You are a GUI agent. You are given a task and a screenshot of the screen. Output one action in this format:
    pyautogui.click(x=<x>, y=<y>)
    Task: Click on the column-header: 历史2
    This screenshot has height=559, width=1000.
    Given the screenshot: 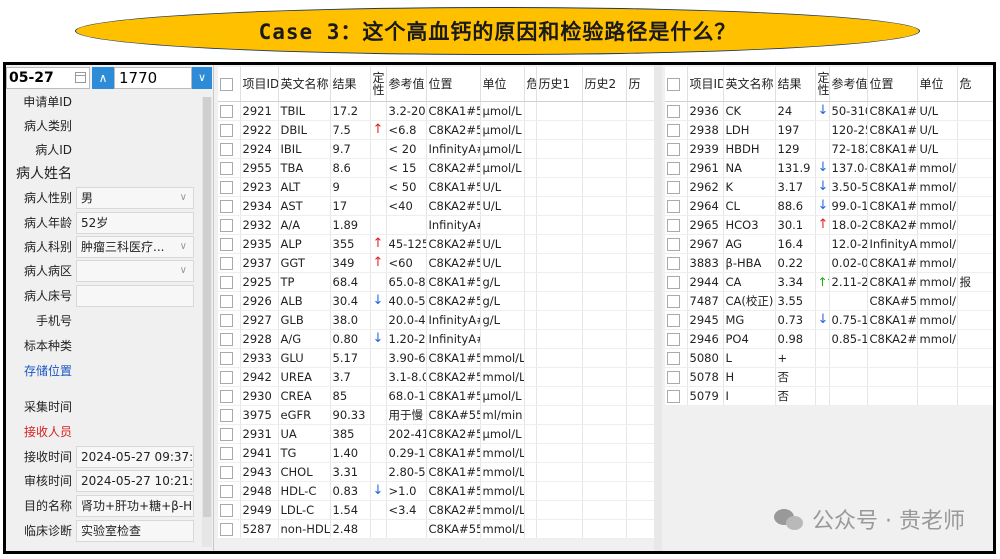 What is the action you would take?
    pyautogui.click(x=604, y=84)
    